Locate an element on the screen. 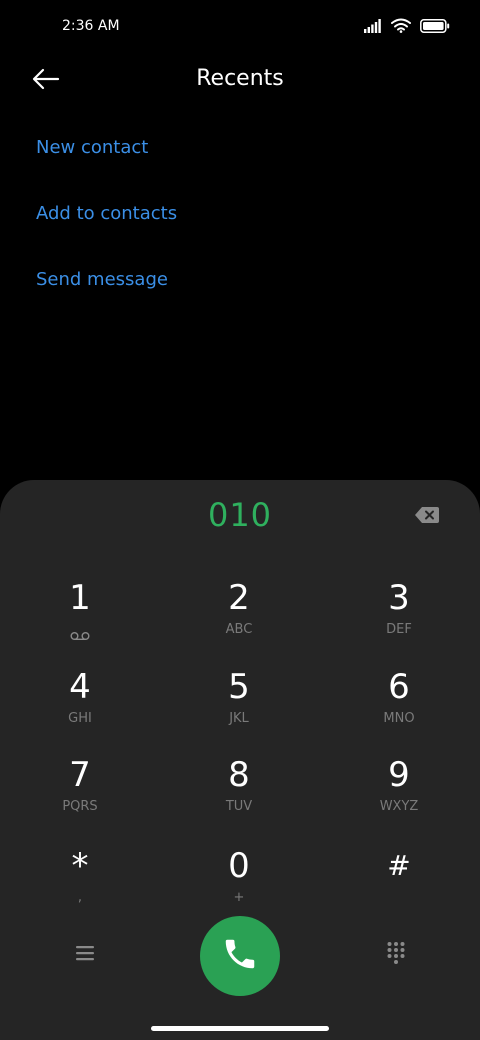 Image resolution: width=480 pixels, height=1040 pixels. send-message-link: Send message is located at coordinates (102, 279).